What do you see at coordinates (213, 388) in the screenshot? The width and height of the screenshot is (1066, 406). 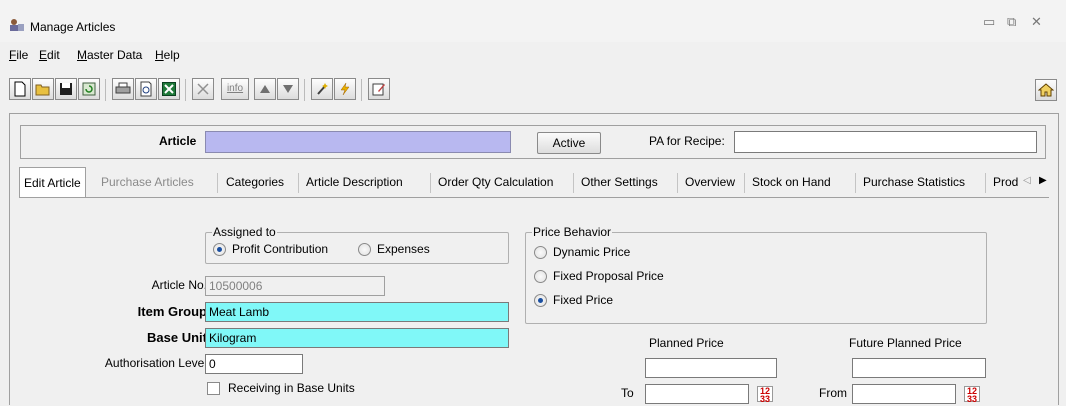 I see `checkbox-icon` at bounding box center [213, 388].